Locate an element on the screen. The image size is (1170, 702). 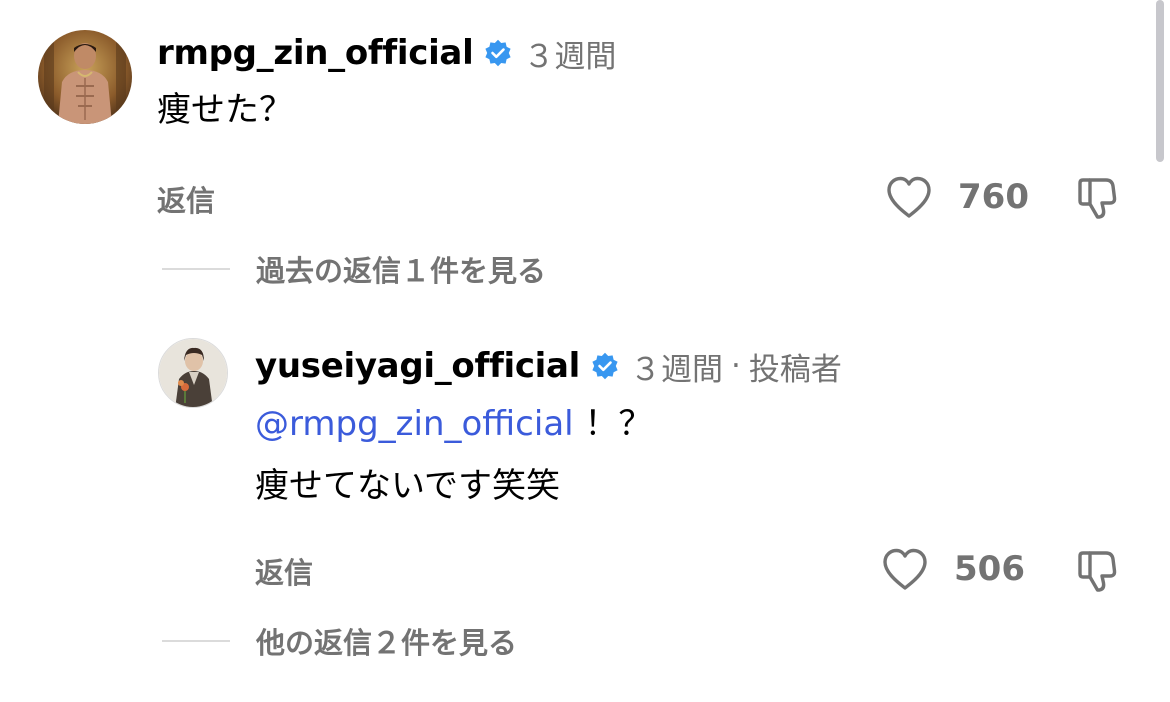
reply-text-line2: 痩せてないです笑笑 is located at coordinates (407, 486).